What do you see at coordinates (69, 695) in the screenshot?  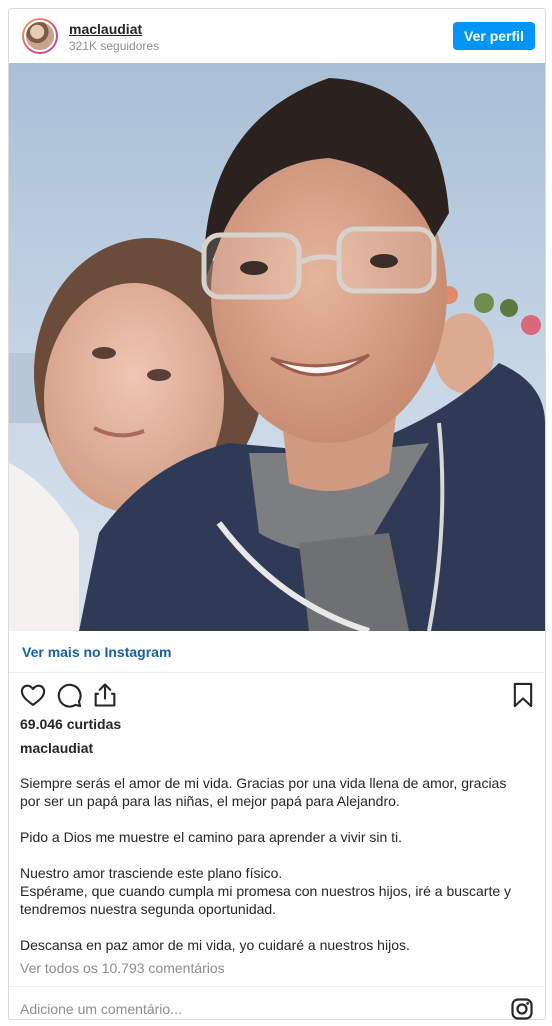 I see `comment-icon` at bounding box center [69, 695].